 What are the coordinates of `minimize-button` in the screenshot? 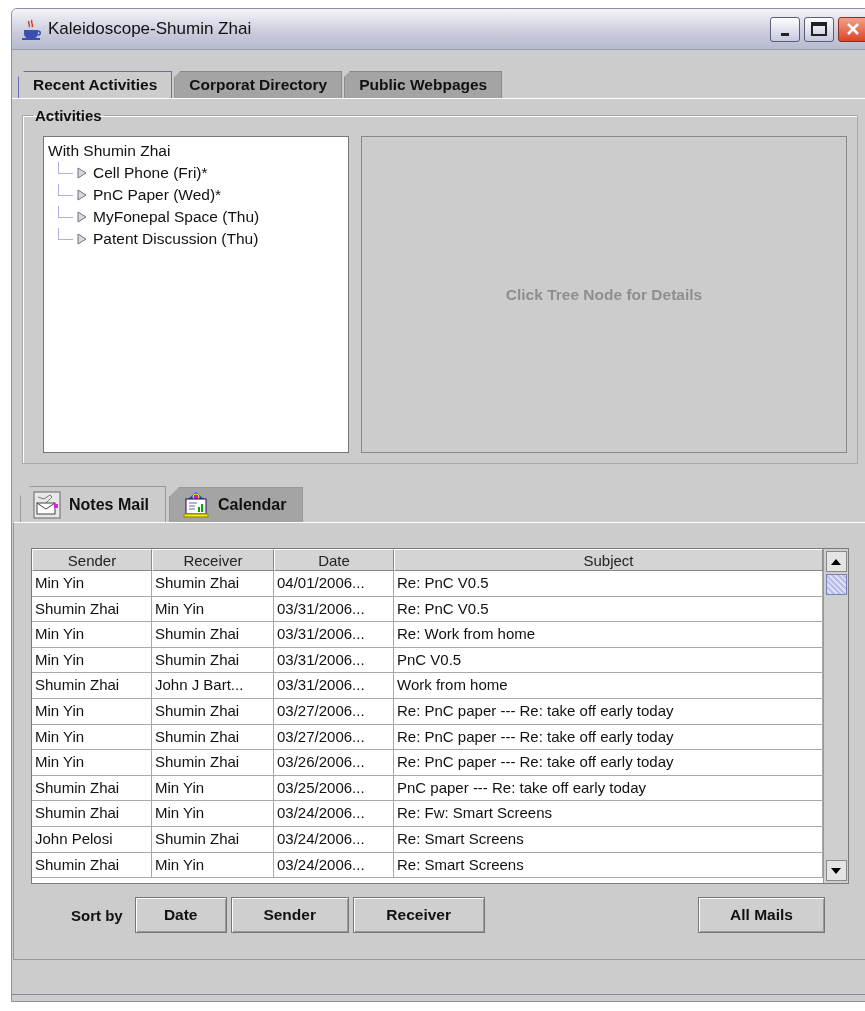 It's located at (785, 29).